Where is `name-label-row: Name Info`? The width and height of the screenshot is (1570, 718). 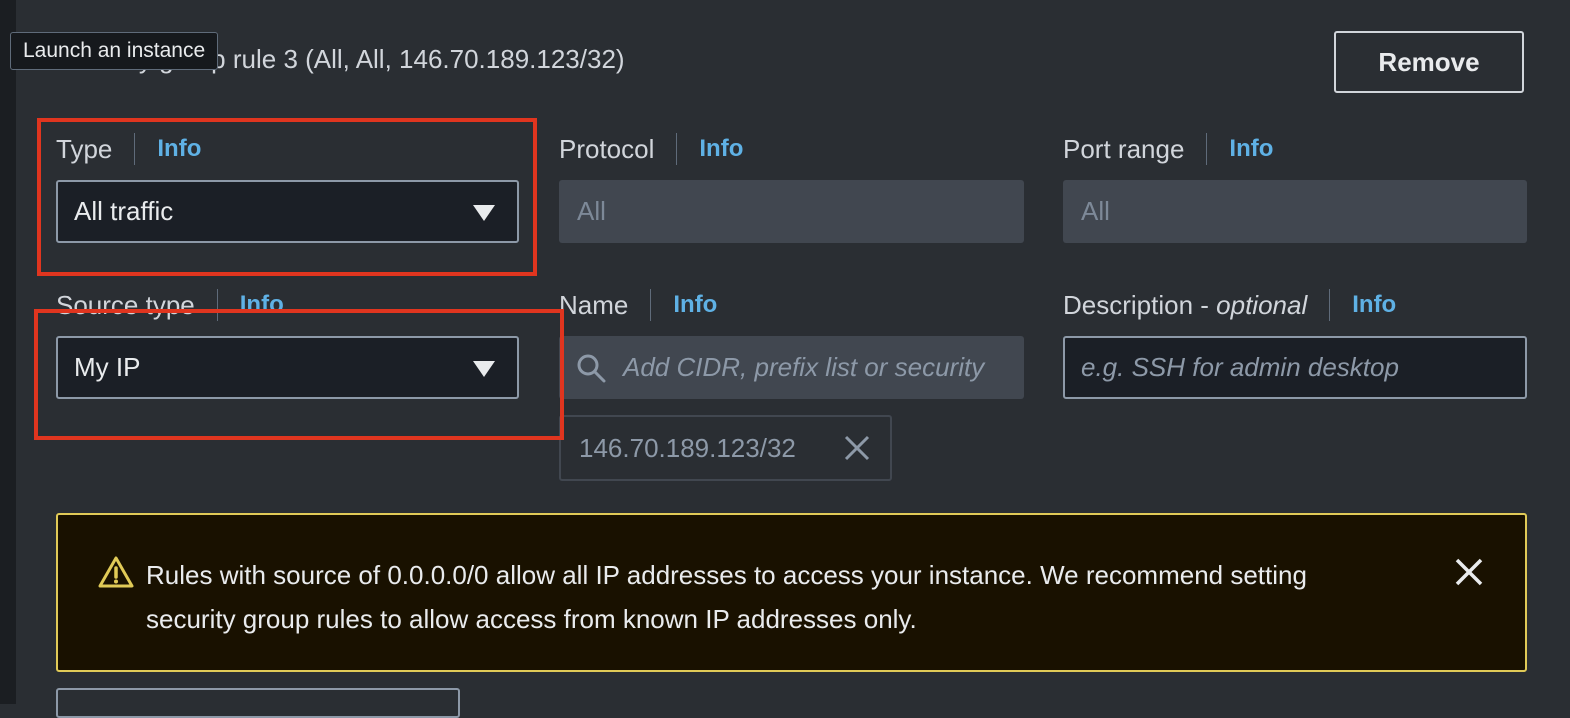
name-label-row: Name Info is located at coordinates (638, 305).